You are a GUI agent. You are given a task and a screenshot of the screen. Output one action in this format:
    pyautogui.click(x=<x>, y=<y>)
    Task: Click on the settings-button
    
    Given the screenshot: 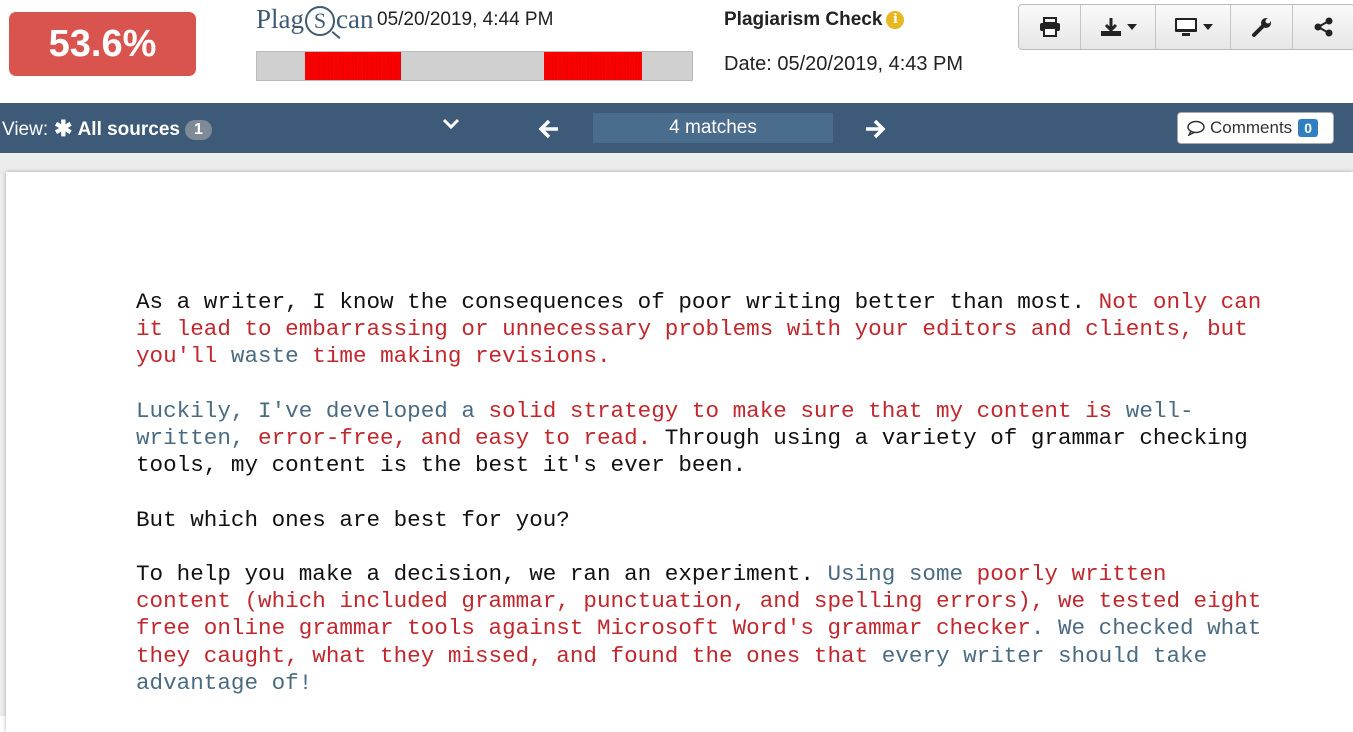 What is the action you would take?
    pyautogui.click(x=1262, y=27)
    